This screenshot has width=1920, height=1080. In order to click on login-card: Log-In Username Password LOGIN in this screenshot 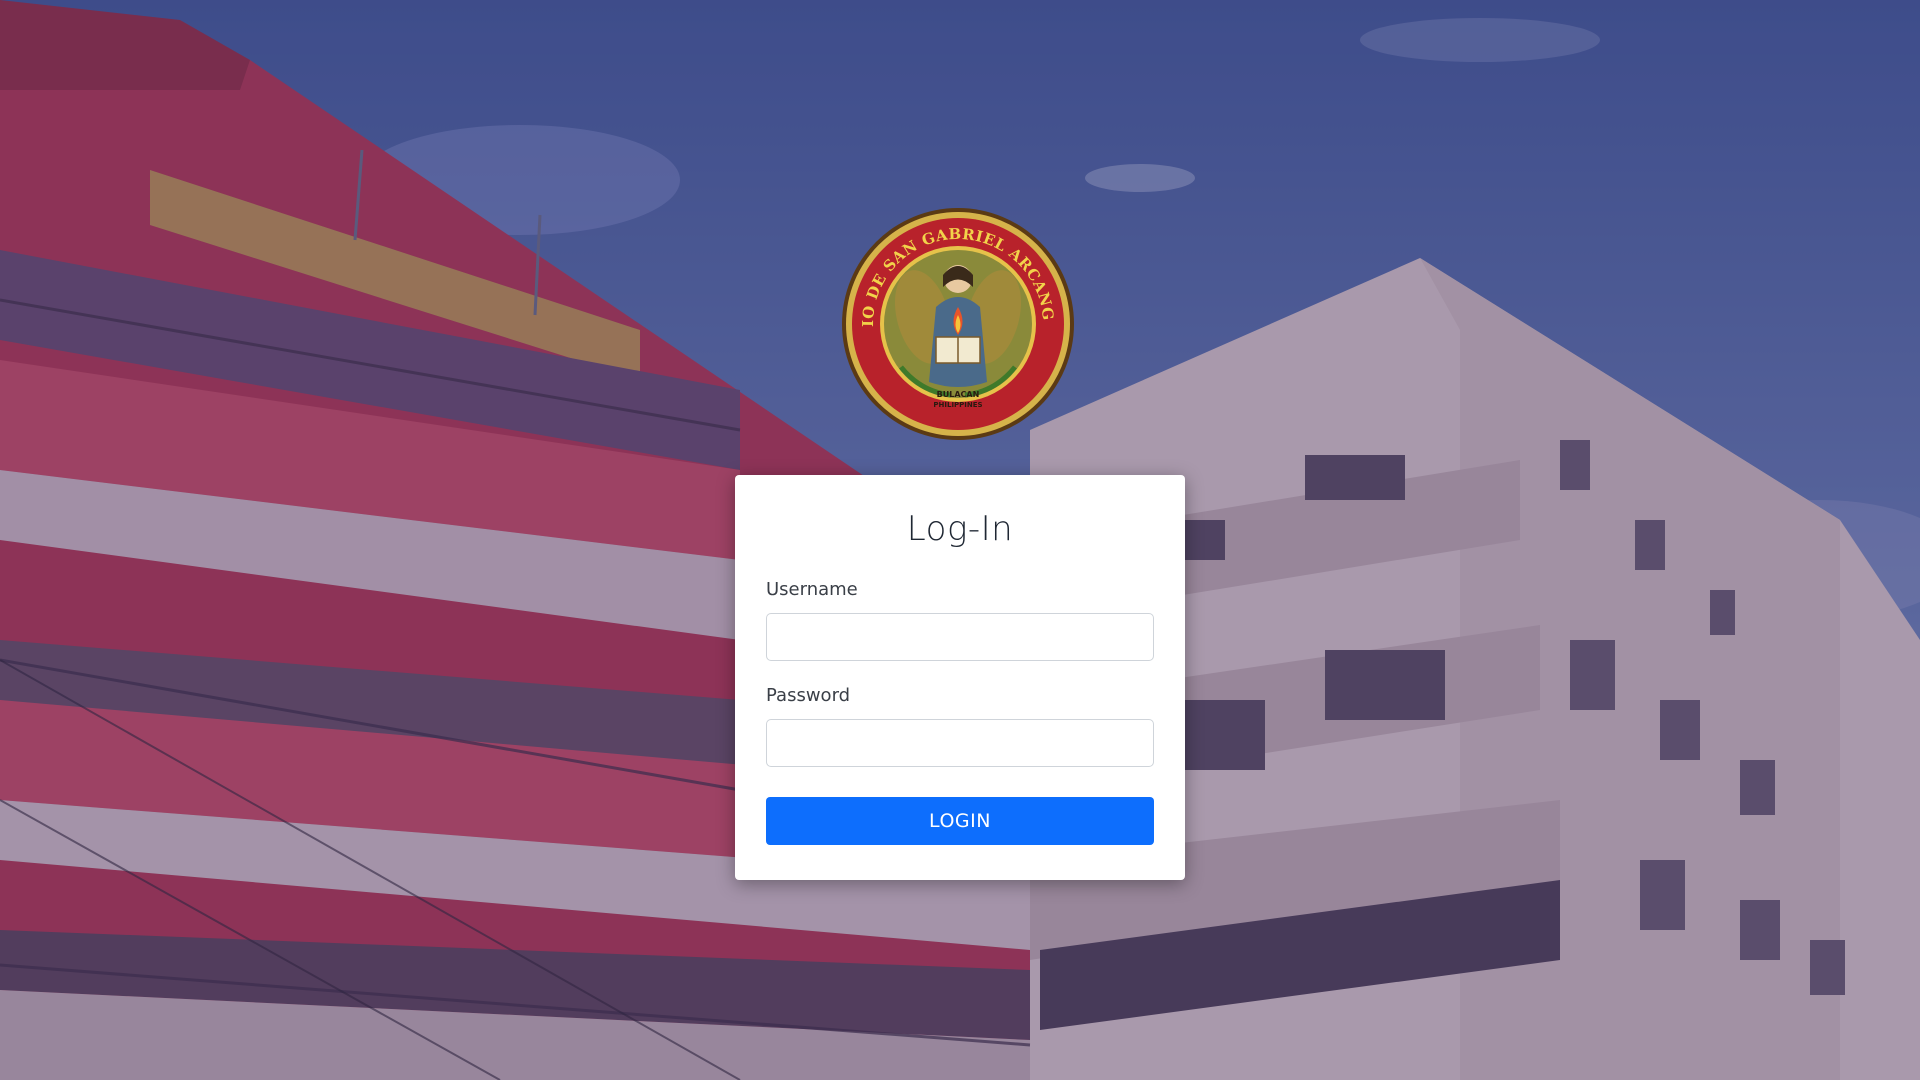, I will do `click(960, 677)`.